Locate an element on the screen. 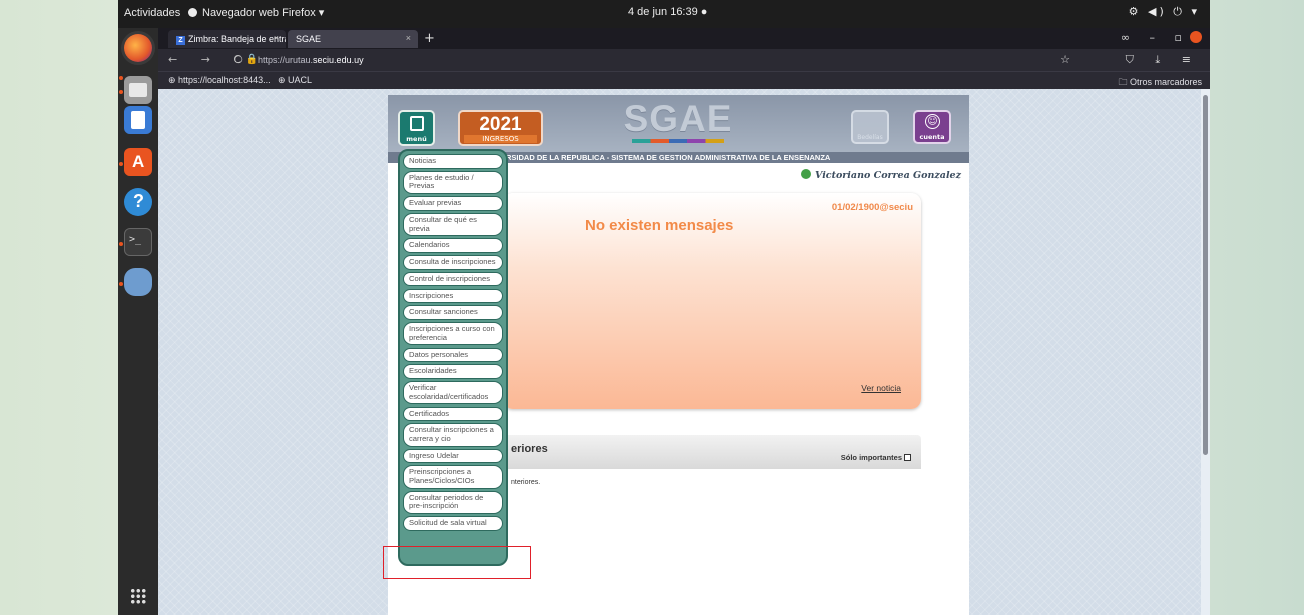 This screenshot has width=1304, height=615. bedelias-label: Bedelías is located at coordinates (870, 137).